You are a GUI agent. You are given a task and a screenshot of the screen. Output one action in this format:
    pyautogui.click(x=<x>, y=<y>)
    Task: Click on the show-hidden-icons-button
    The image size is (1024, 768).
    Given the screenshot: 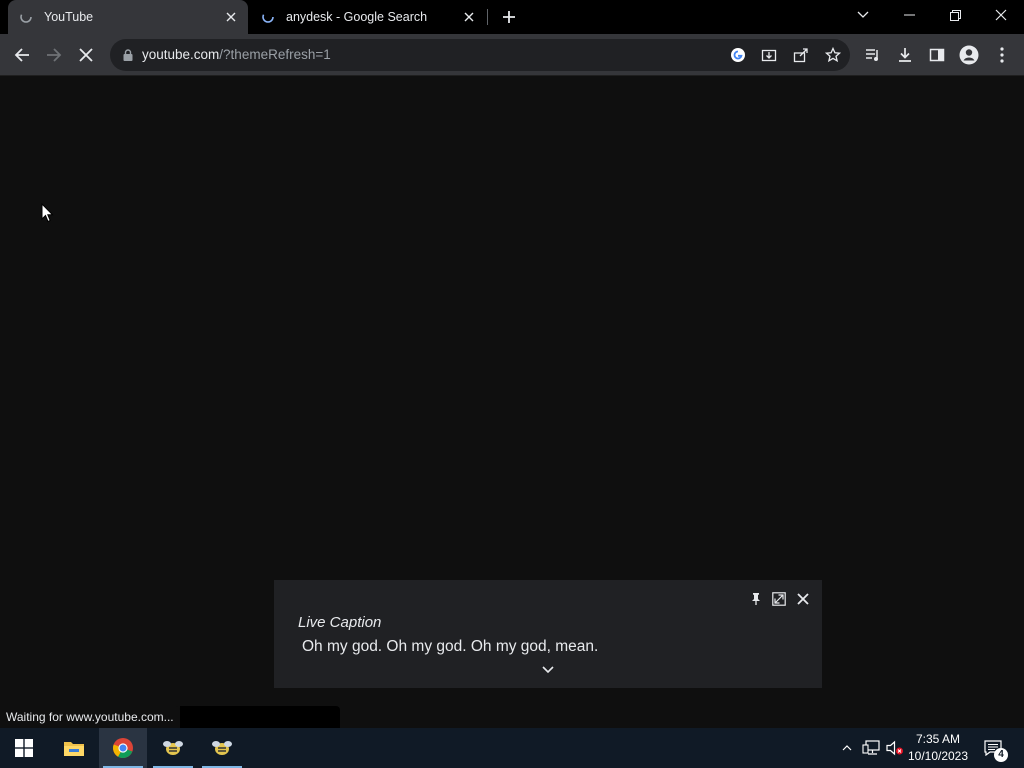 What is the action you would take?
    pyautogui.click(x=847, y=748)
    